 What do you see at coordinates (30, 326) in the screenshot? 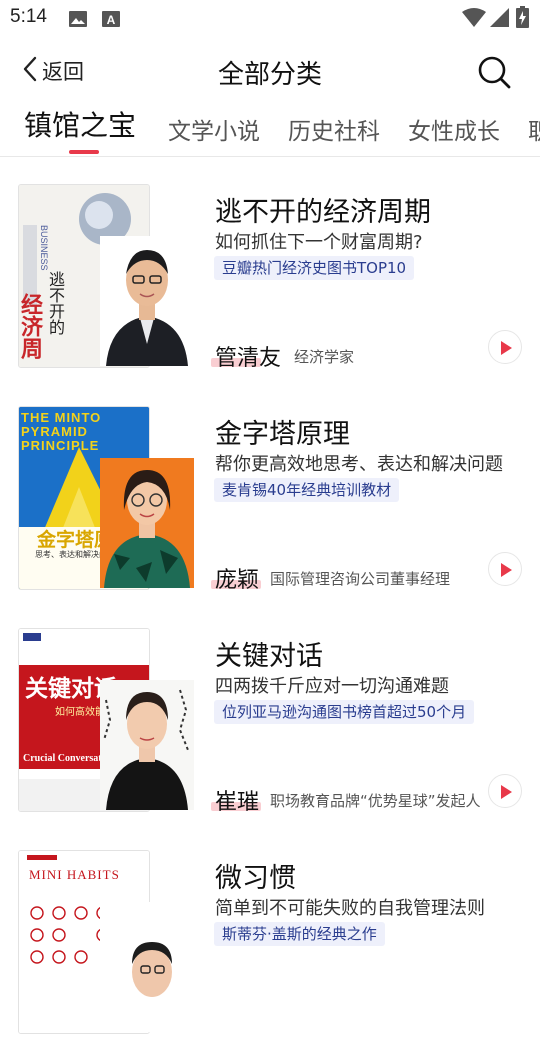
I see `cover-red-text: 经济周期` at bounding box center [30, 326].